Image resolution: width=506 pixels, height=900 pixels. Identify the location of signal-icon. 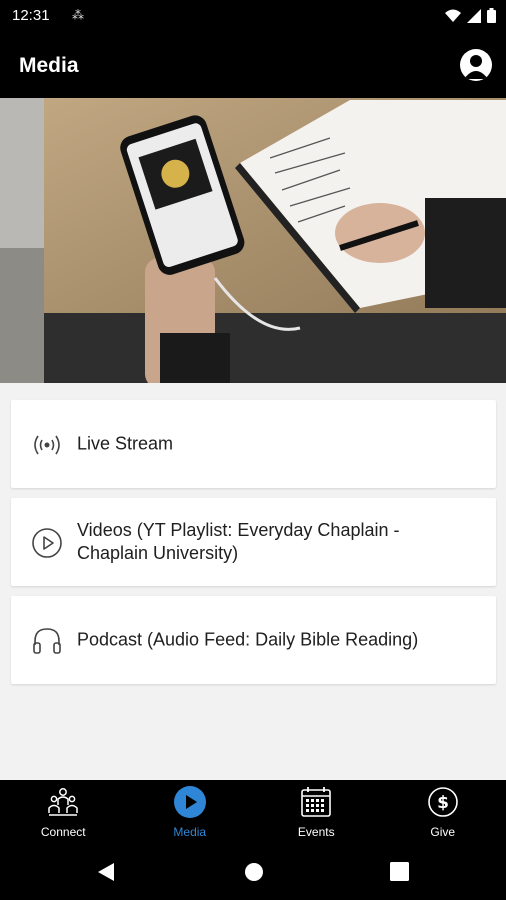
(474, 15).